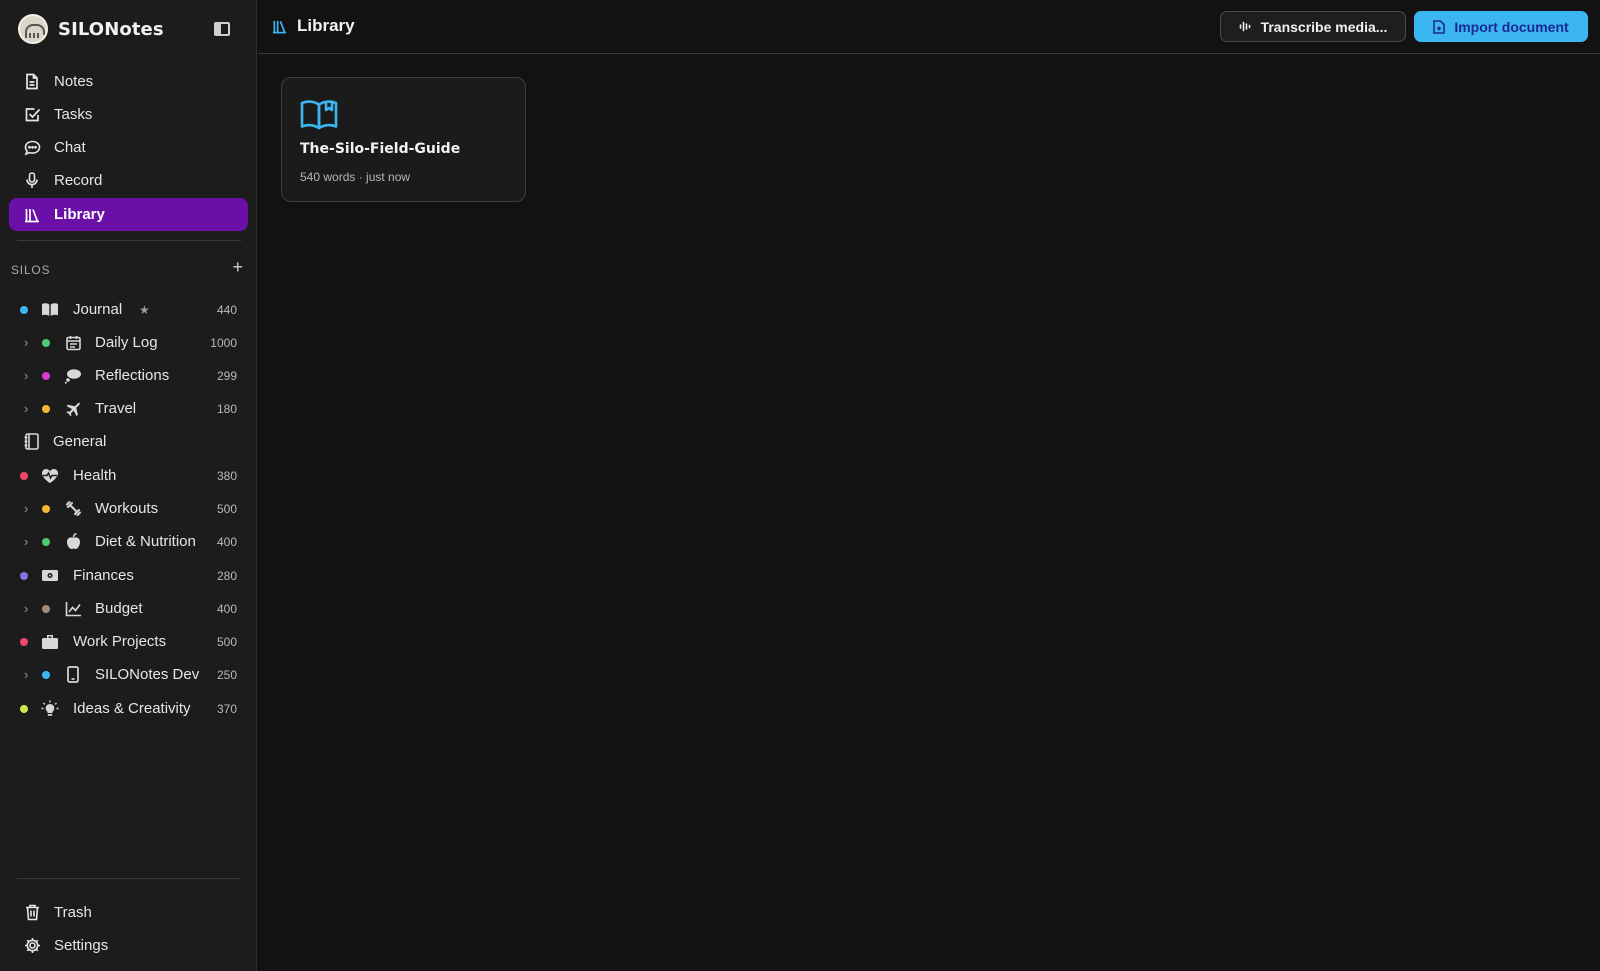 Image resolution: width=1600 pixels, height=971 pixels. I want to click on silo-name: Daily Log, so click(126, 342).